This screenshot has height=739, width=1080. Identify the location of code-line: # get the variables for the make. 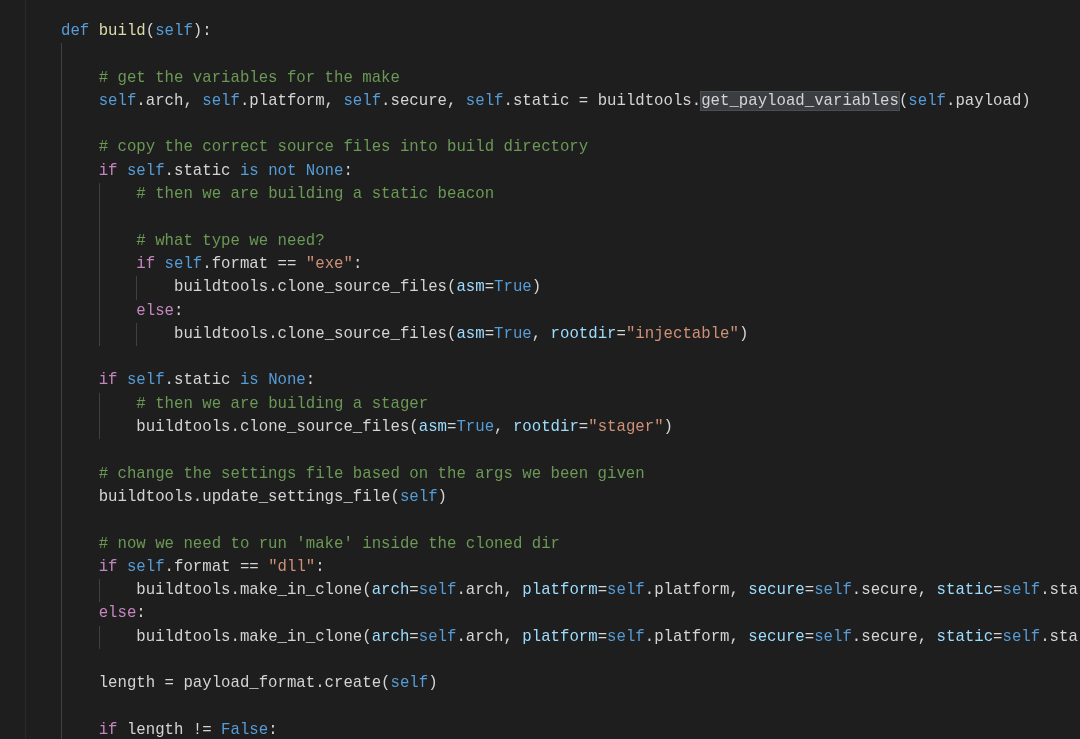
(249, 78).